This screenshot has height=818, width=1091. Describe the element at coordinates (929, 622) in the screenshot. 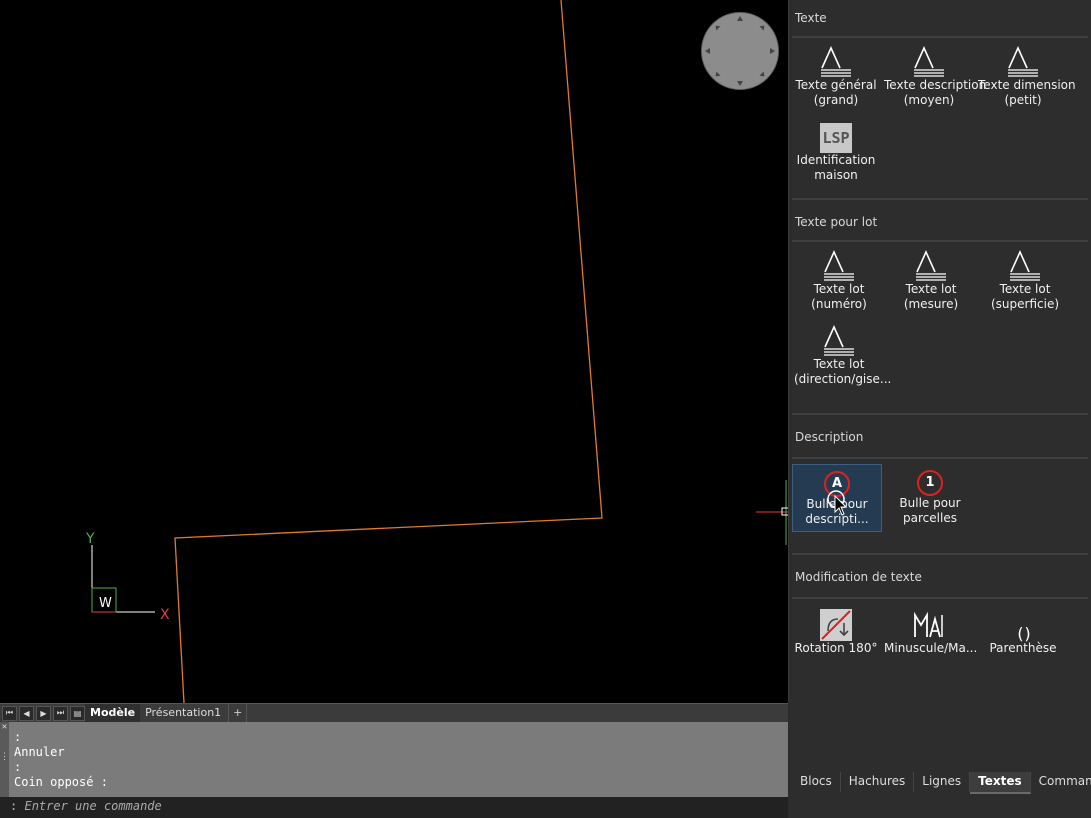

I see `case-toggle-icon` at that location.